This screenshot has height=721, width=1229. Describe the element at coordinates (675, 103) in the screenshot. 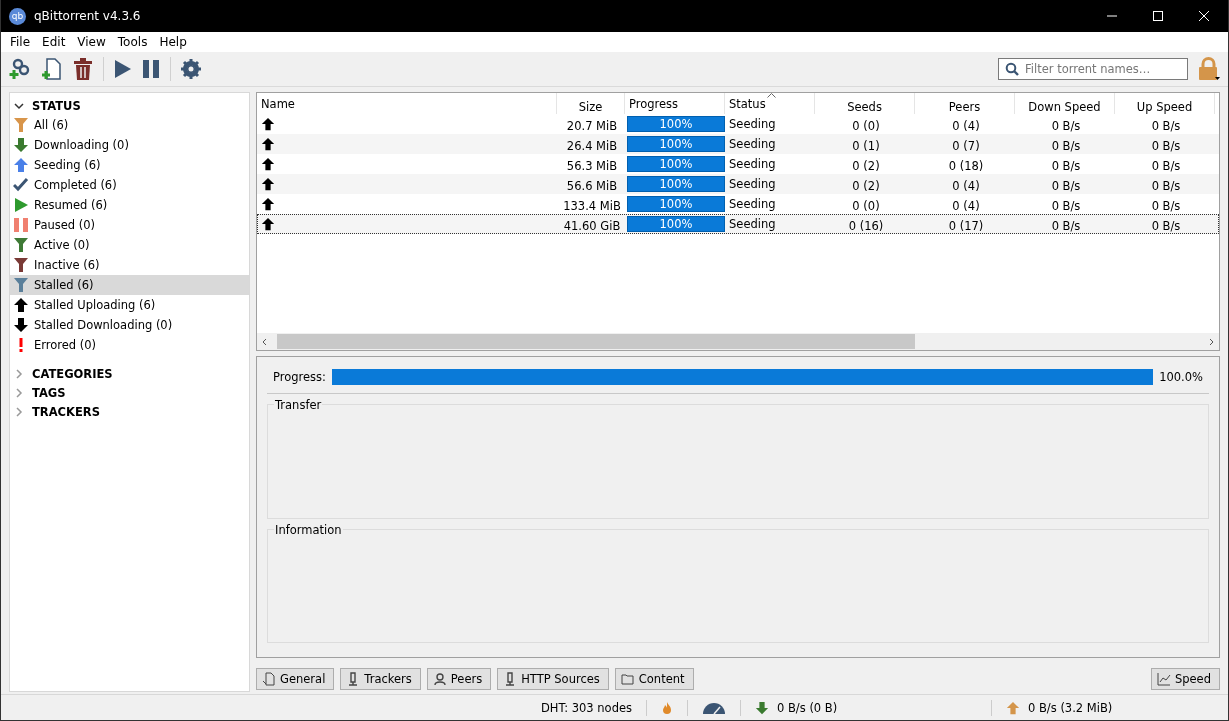

I see `column-header: Progress` at that location.